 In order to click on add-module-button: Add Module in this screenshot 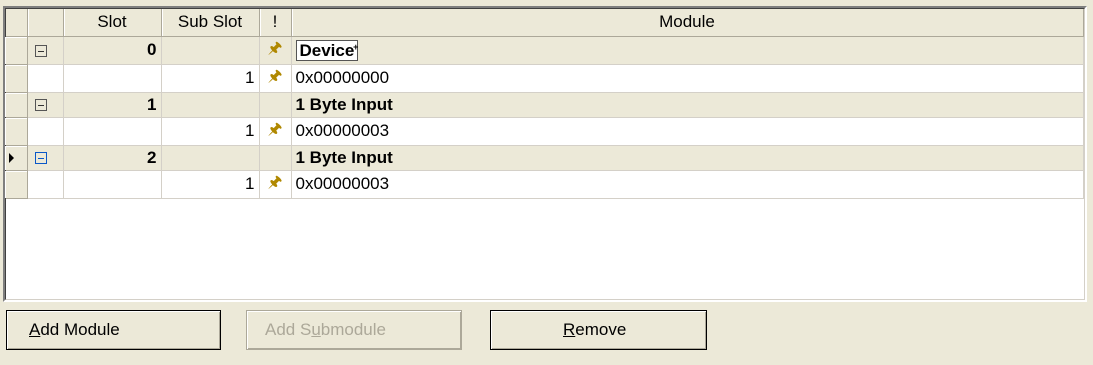, I will do `click(113, 330)`.